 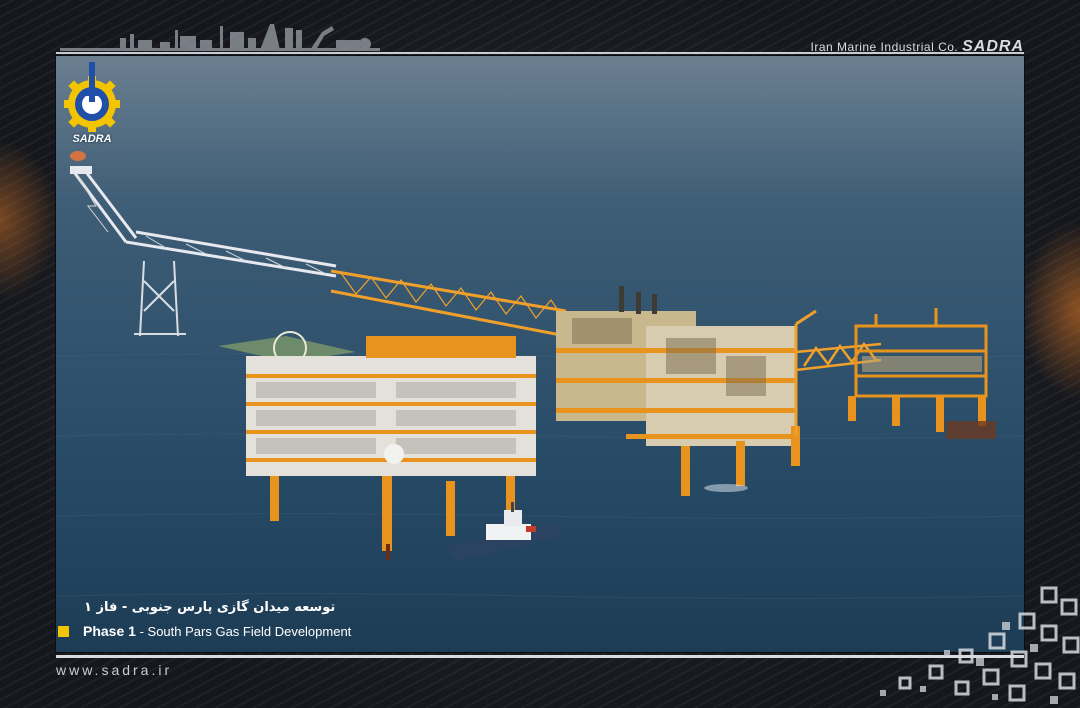 What do you see at coordinates (63, 631) in the screenshot?
I see `yellow-square-icon` at bounding box center [63, 631].